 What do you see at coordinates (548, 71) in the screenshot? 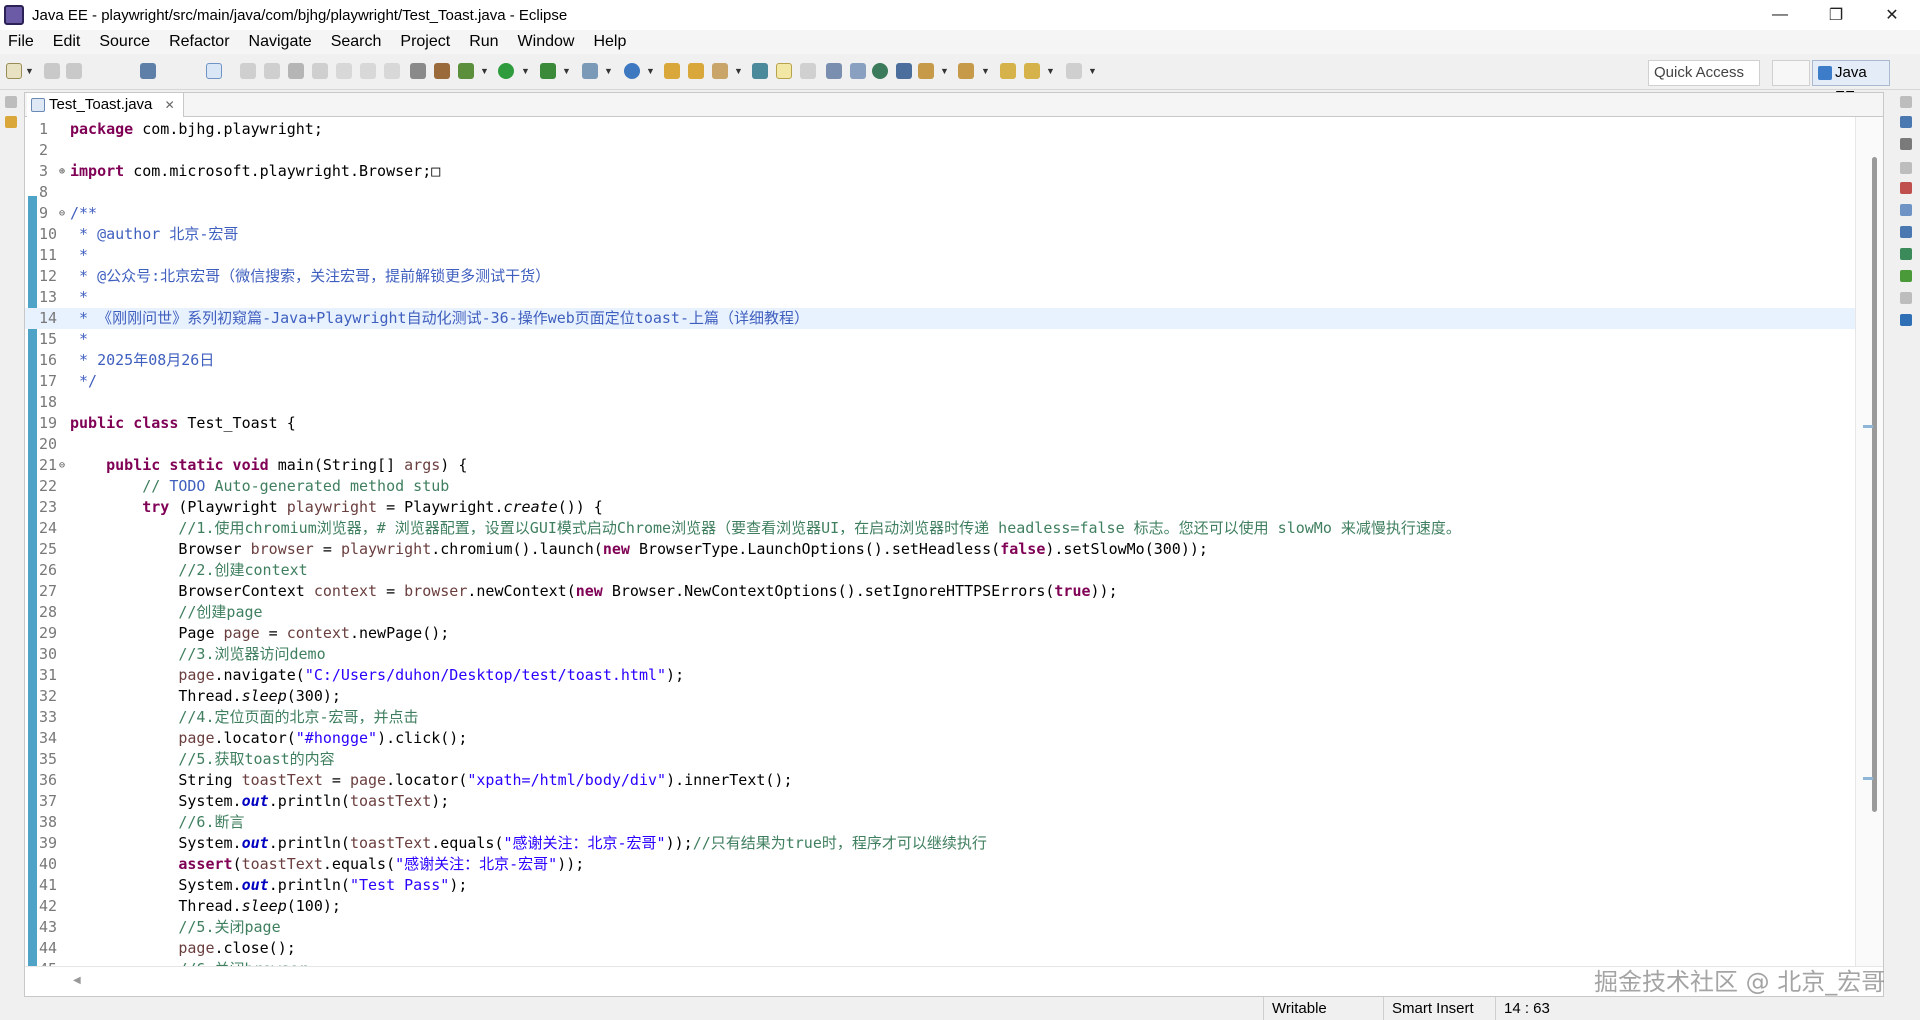
I see `coverage-icon` at bounding box center [548, 71].